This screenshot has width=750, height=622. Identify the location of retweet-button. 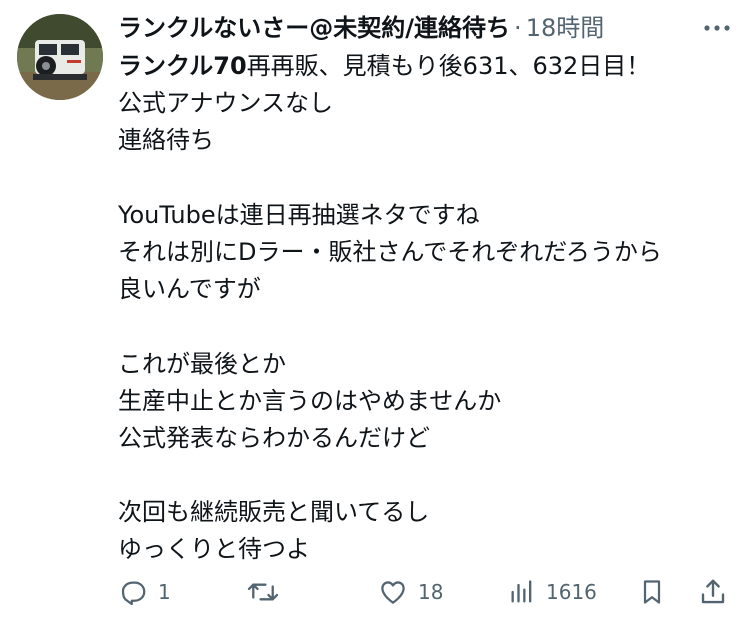
(268, 592).